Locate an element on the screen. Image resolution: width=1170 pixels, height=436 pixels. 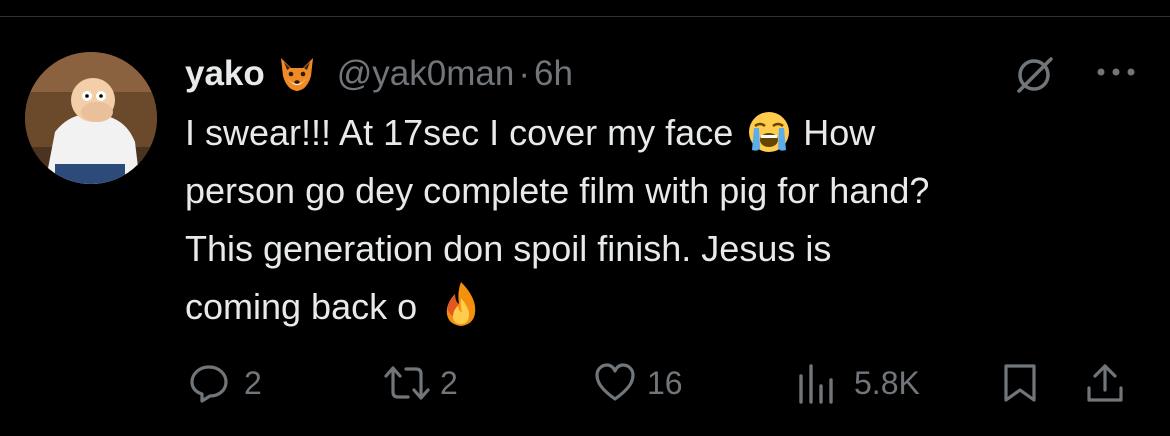
tweet-header: yako @yak0man · 6h is located at coordinates (379, 74).